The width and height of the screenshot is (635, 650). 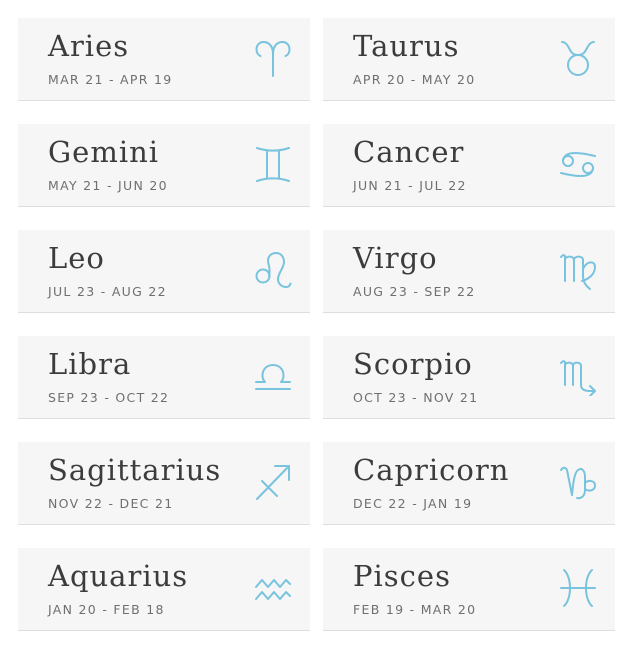 I want to click on sign-dates: AUG 23 - SEP 22, so click(x=414, y=291).